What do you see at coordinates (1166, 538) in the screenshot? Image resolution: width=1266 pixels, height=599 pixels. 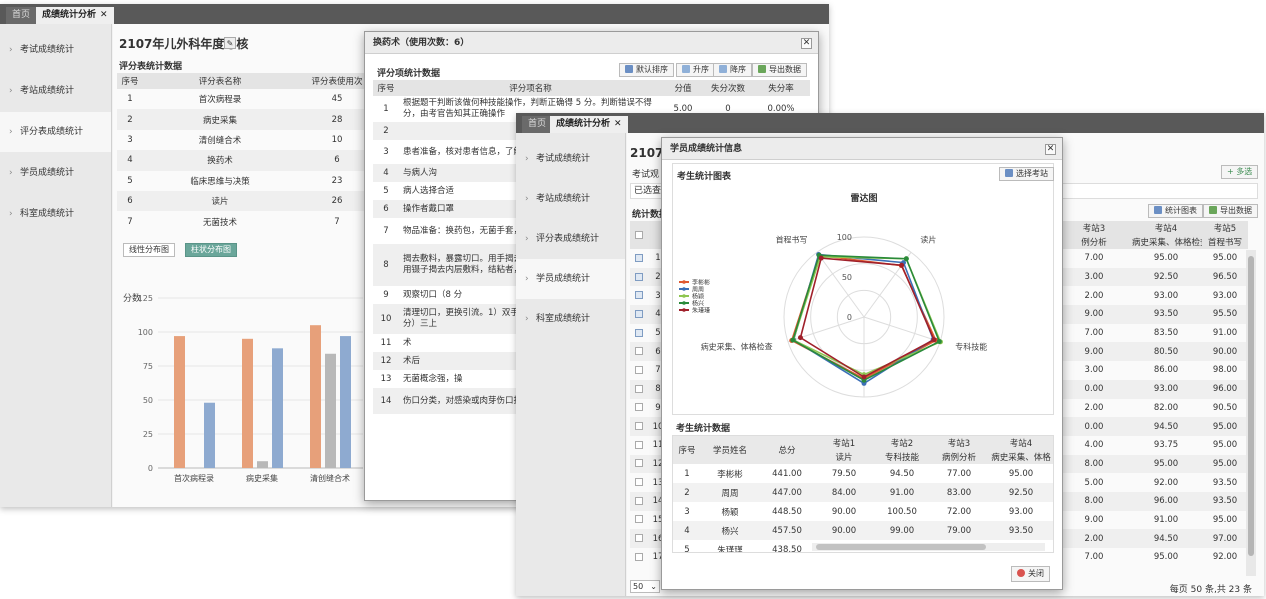 I see `cell-score: 94.50` at bounding box center [1166, 538].